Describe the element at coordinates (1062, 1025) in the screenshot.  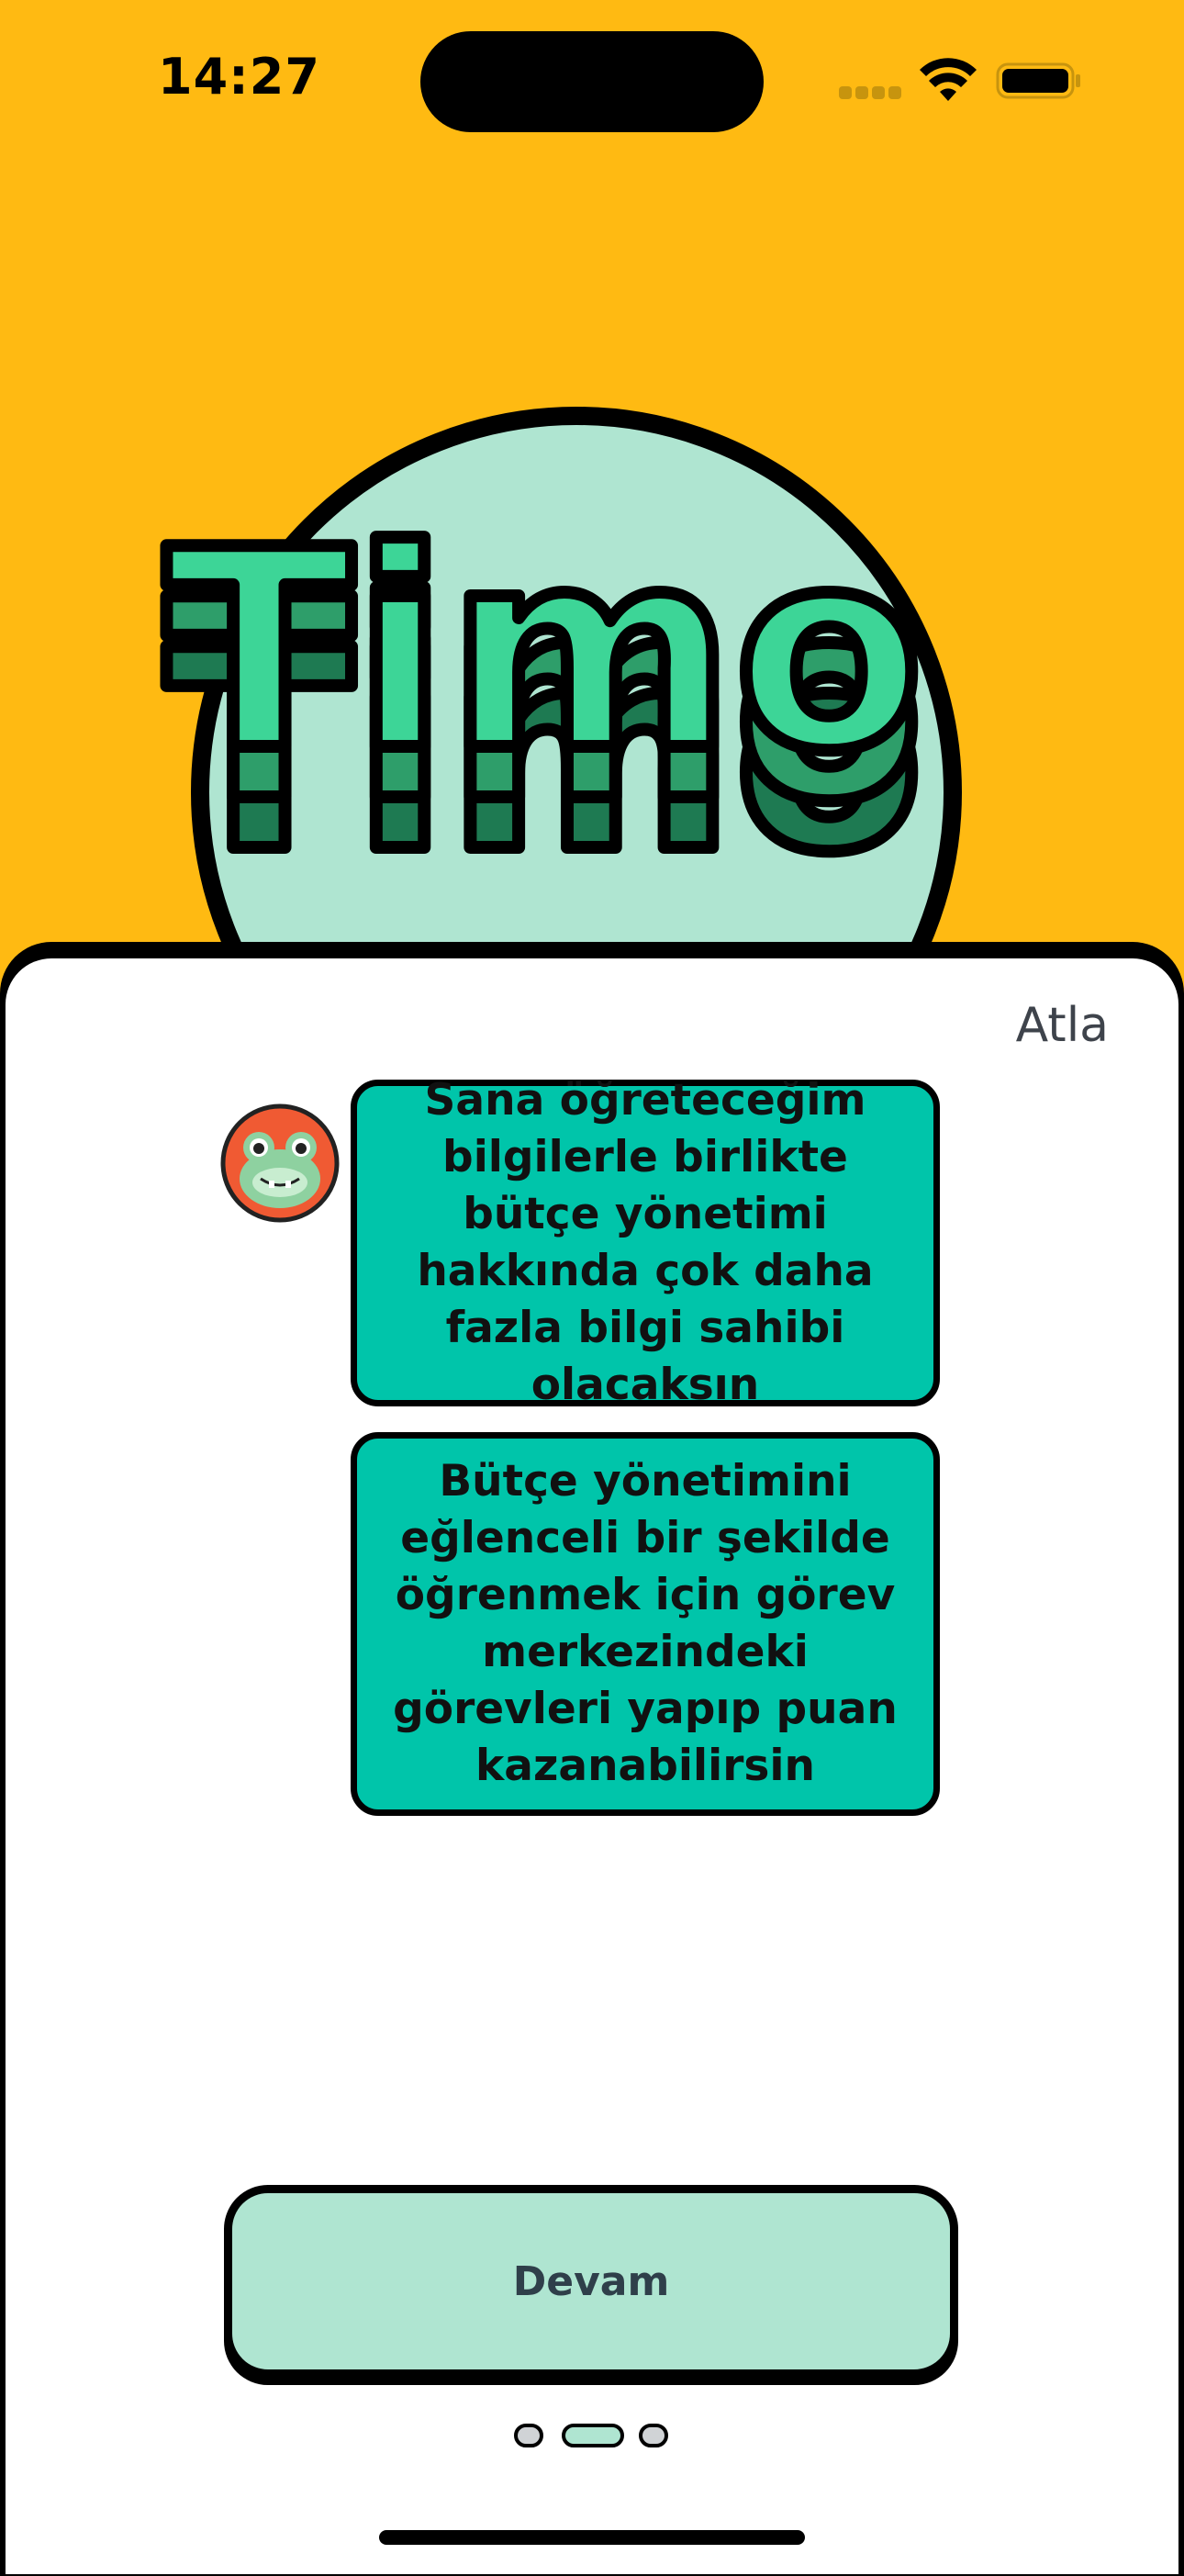
I see `skip-button: Atla` at that location.